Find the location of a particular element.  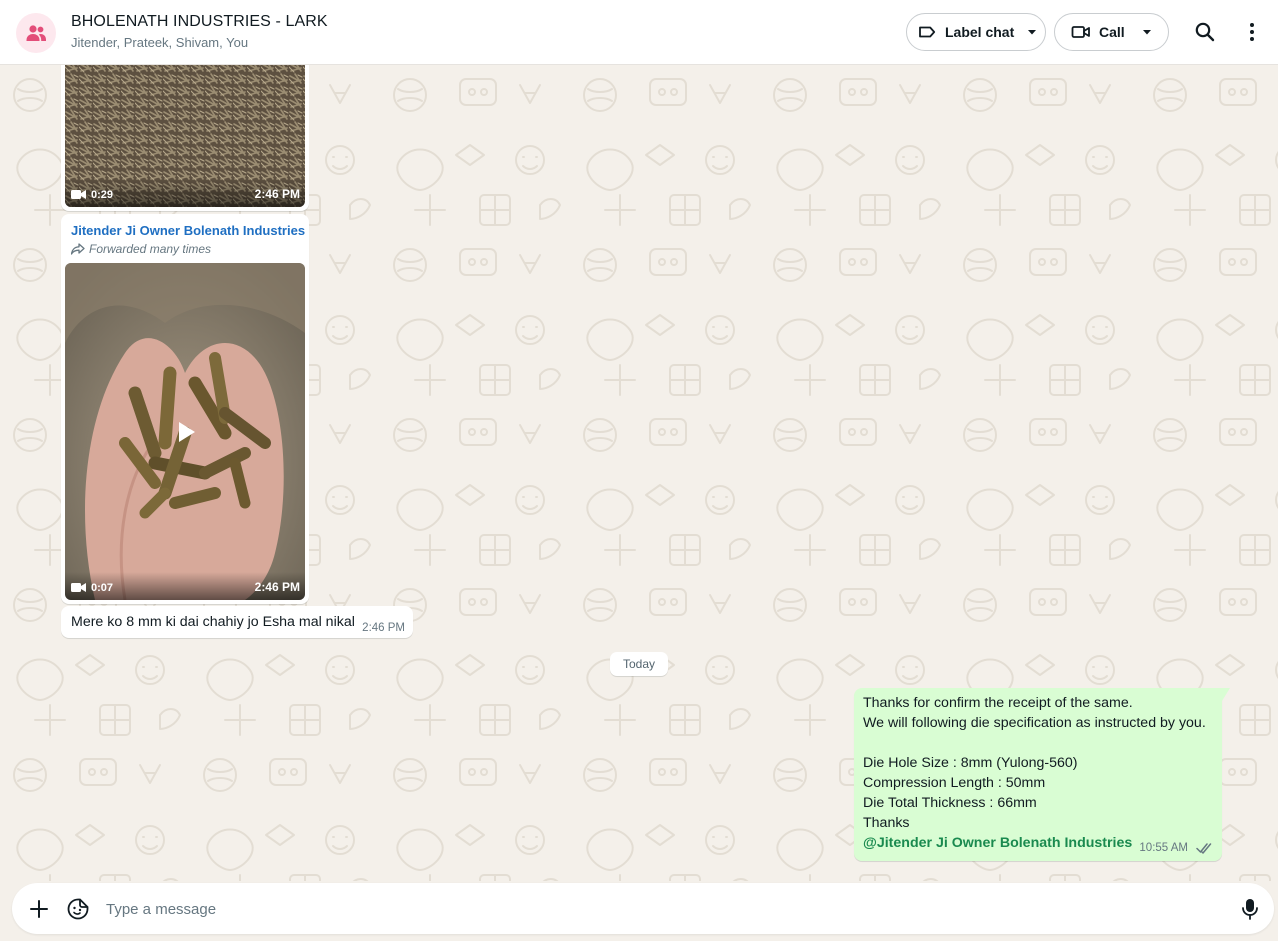

message-line: Compression Length : 50mm is located at coordinates (954, 783).